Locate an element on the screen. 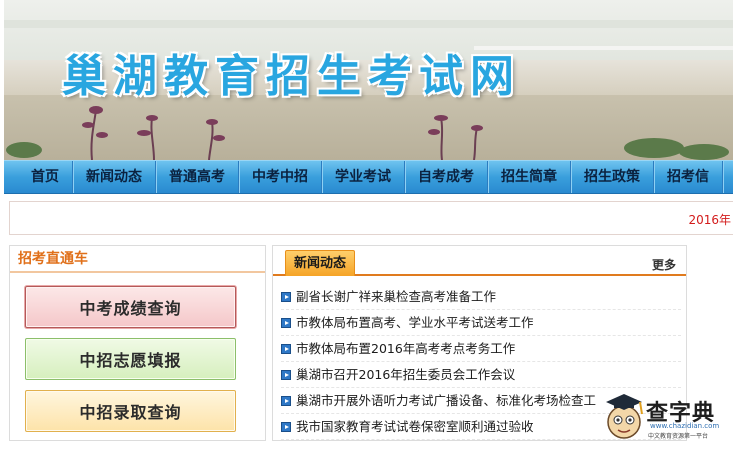 This screenshot has width=733, height=449. notice-marquee: 2016年 is located at coordinates (371, 218).